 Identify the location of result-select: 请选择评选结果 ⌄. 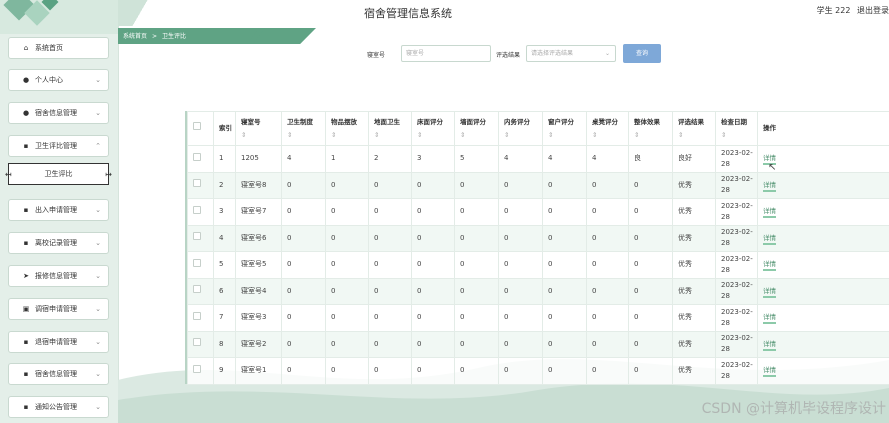
(571, 53).